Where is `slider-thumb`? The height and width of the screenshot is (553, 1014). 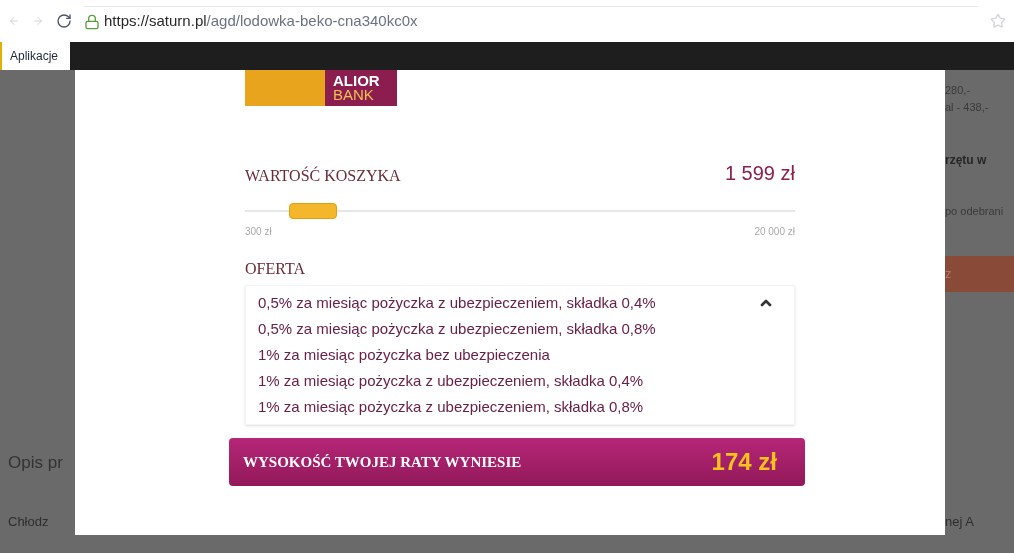
slider-thumb is located at coordinates (313, 211).